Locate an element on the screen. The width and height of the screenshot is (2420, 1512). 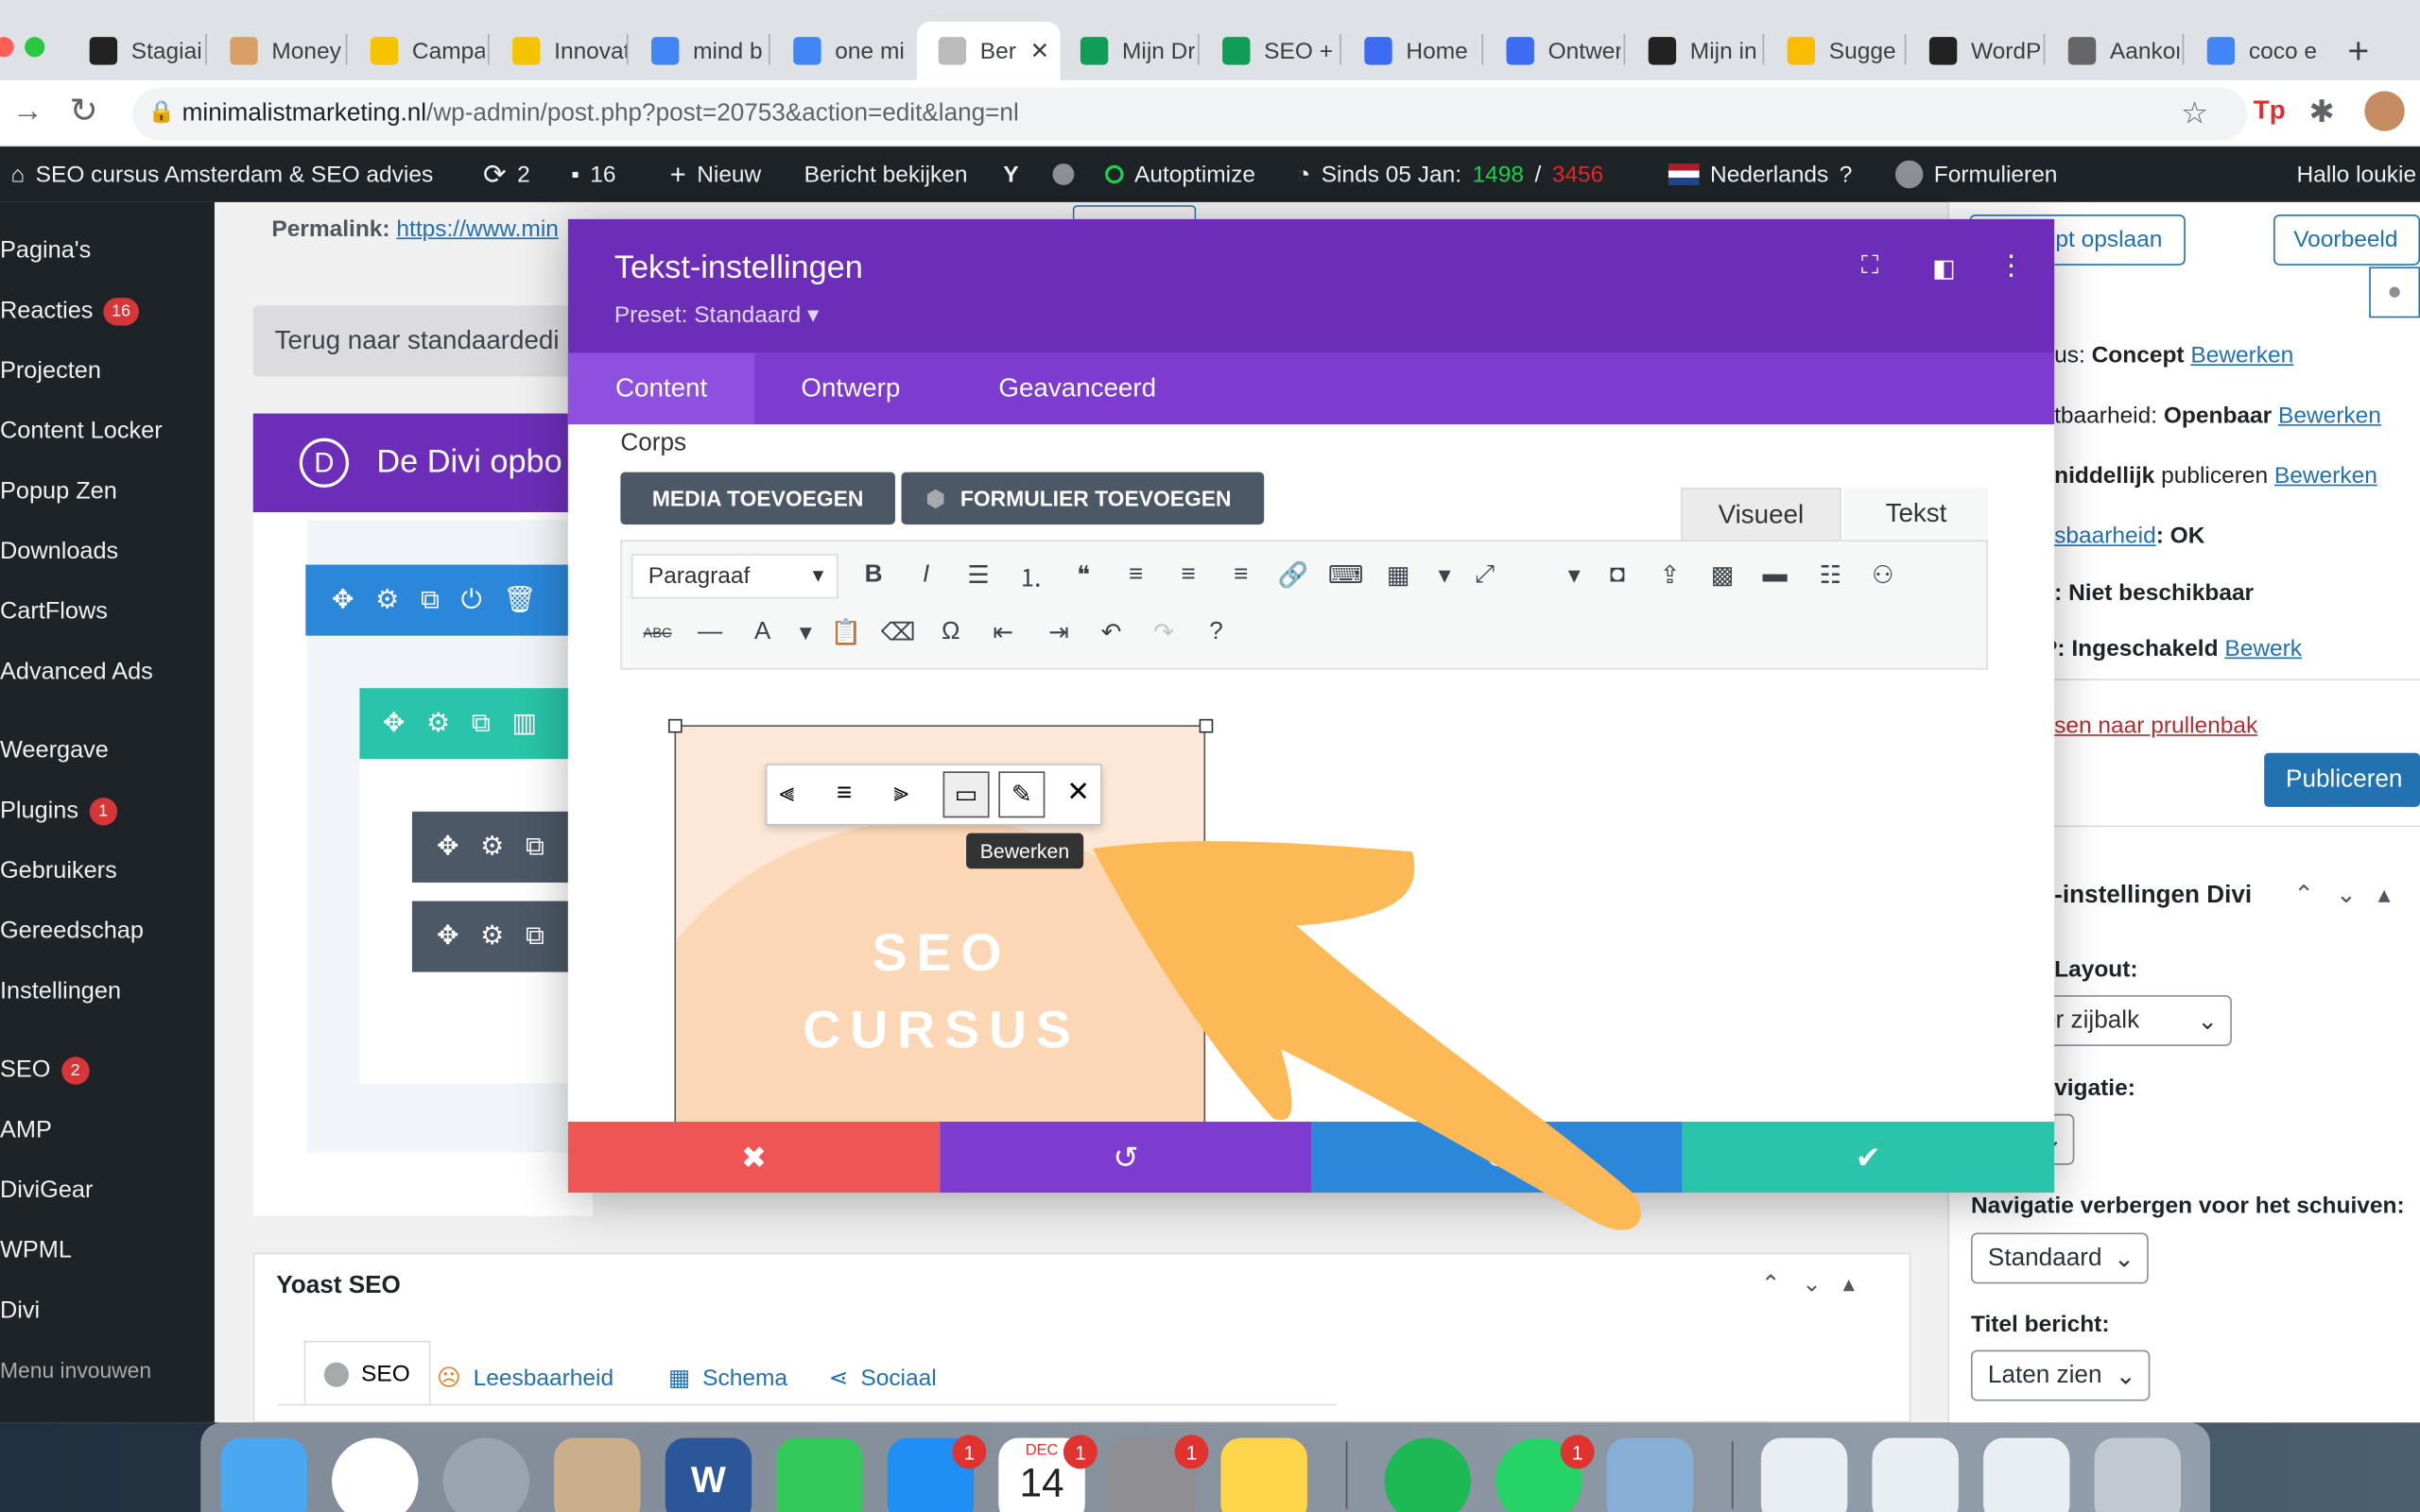
forward-icon: → is located at coordinates (28, 112).